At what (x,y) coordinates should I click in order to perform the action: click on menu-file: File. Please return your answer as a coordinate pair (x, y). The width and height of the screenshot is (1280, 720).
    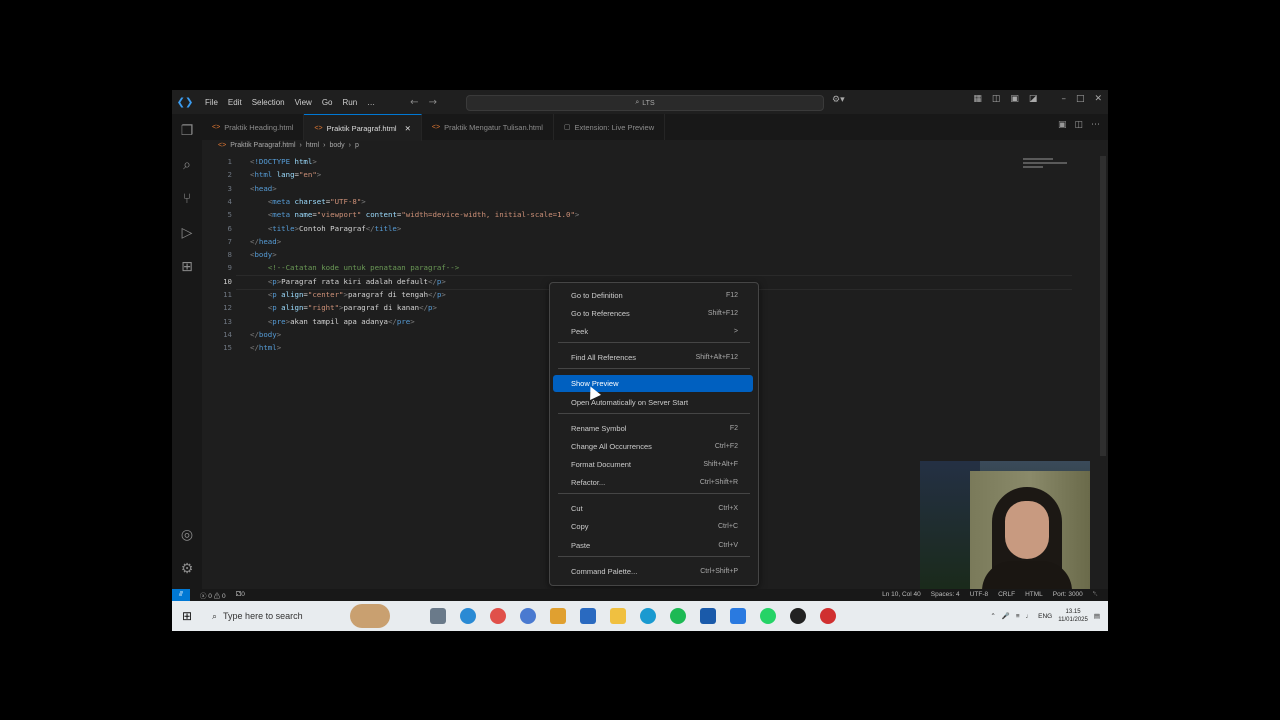
    Looking at the image, I should click on (211, 102).